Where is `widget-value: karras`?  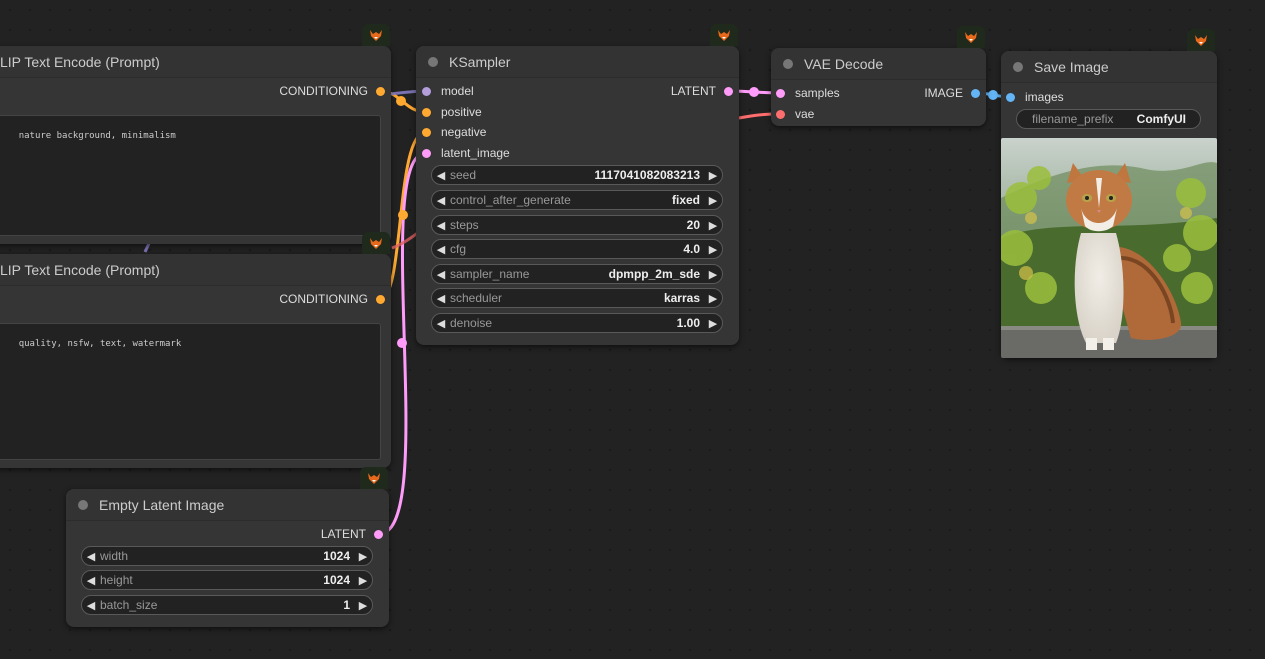
widget-value: karras is located at coordinates (681, 298).